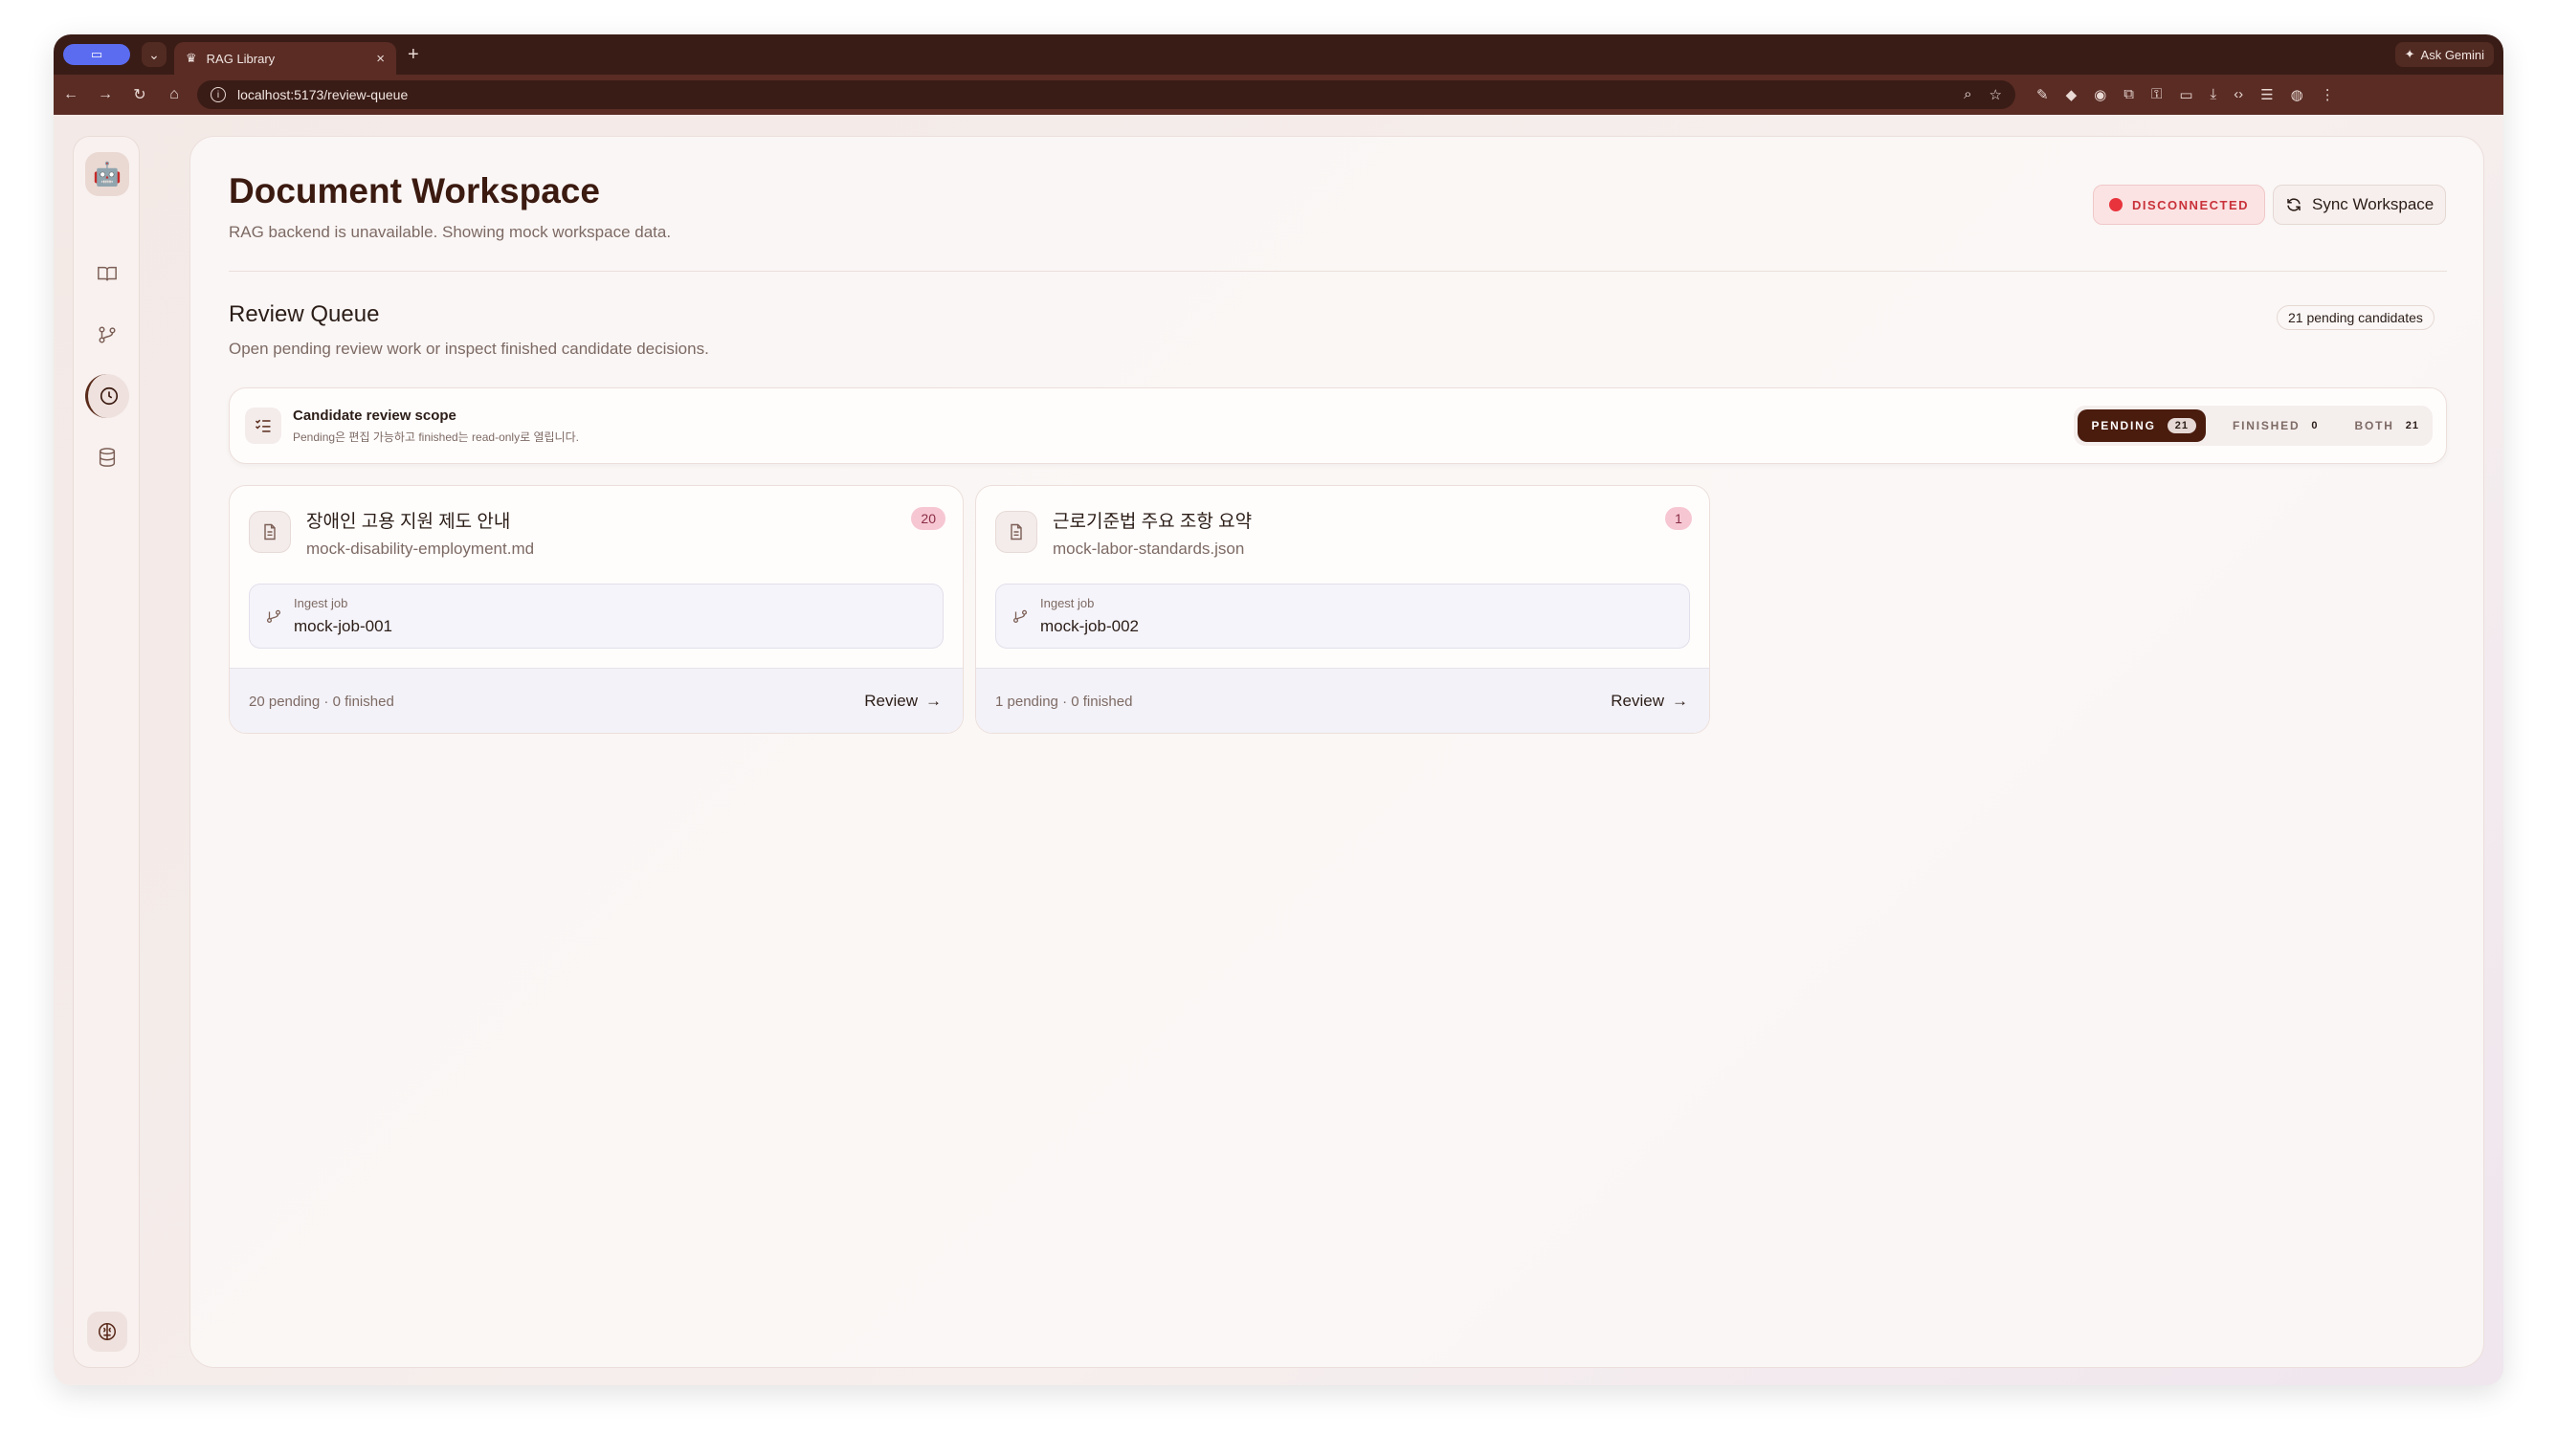  I want to click on scope-option-label: FINISHED, so click(2267, 426).